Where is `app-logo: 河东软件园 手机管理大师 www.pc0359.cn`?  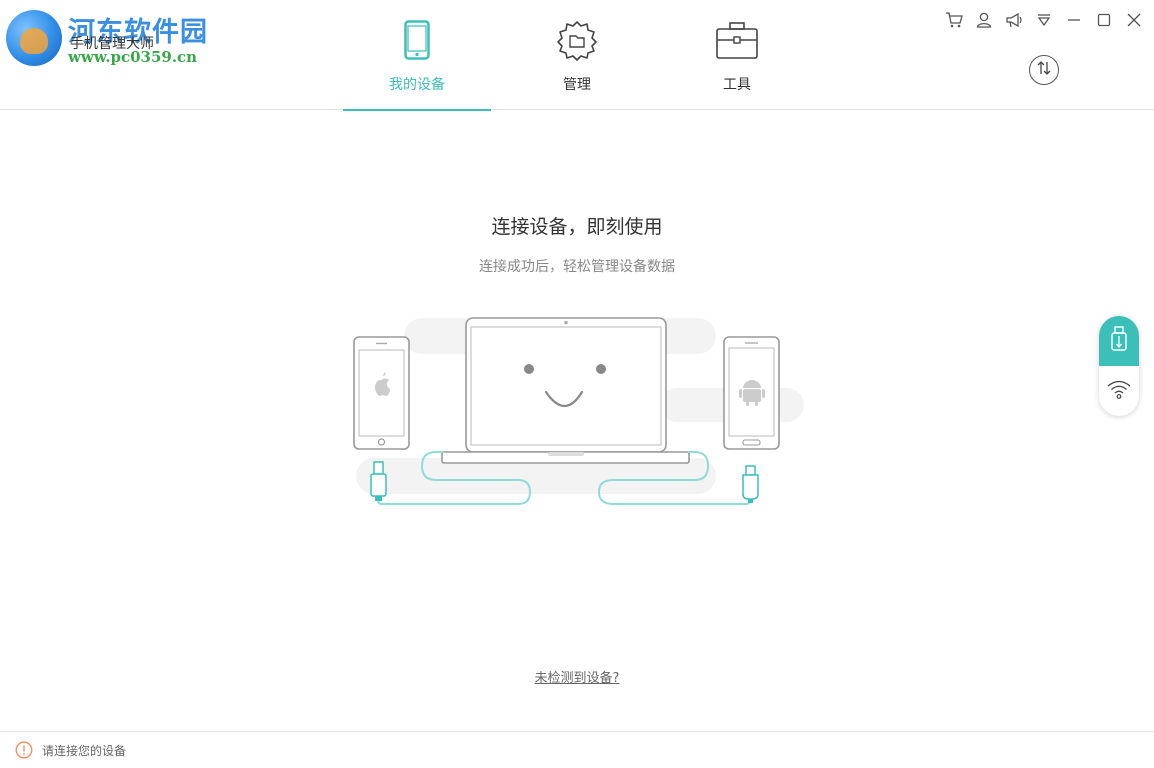 app-logo: 河东软件园 手机管理大师 www.pc0359.cn is located at coordinates (116, 39).